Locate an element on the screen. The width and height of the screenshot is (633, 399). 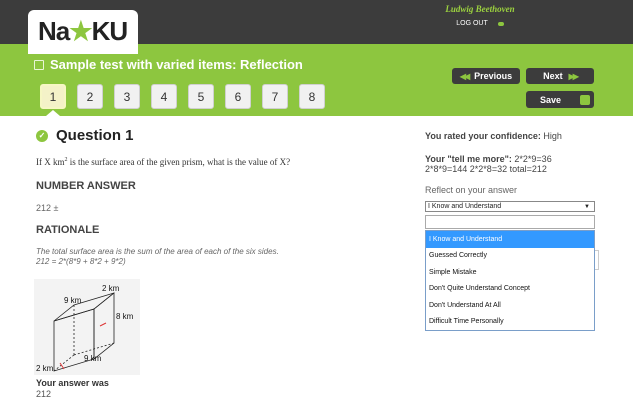
number-answer-value: 212 ± is located at coordinates (47, 208).